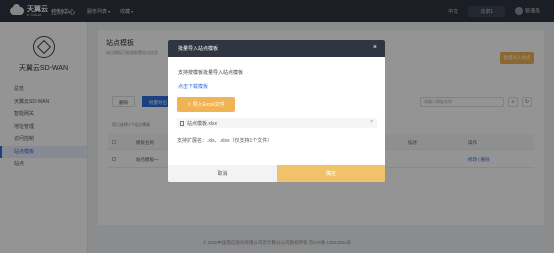 The image size is (554, 253). What do you see at coordinates (225, 141) in the screenshot?
I see `extension-hint: 支持扩展名：.xls、.xlsx（仅支持1个文件）` at bounding box center [225, 141].